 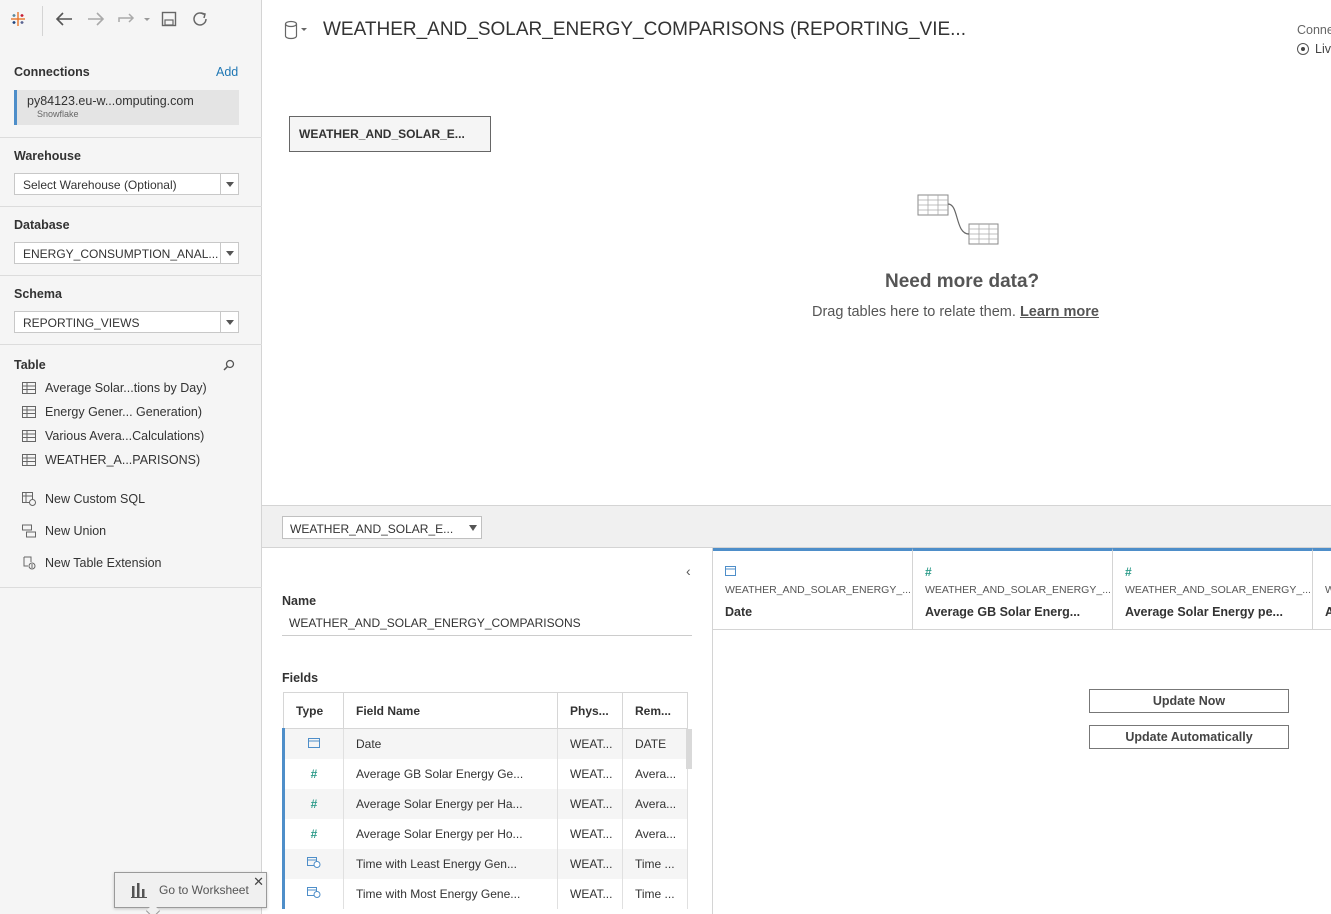 What do you see at coordinates (297, 30) in the screenshot?
I see `datasource-dropdown-icon` at bounding box center [297, 30].